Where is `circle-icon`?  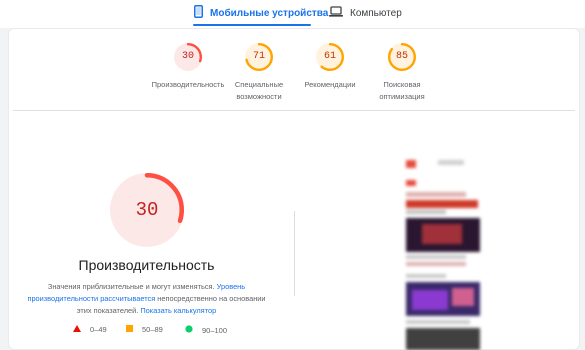 circle-icon is located at coordinates (189, 330).